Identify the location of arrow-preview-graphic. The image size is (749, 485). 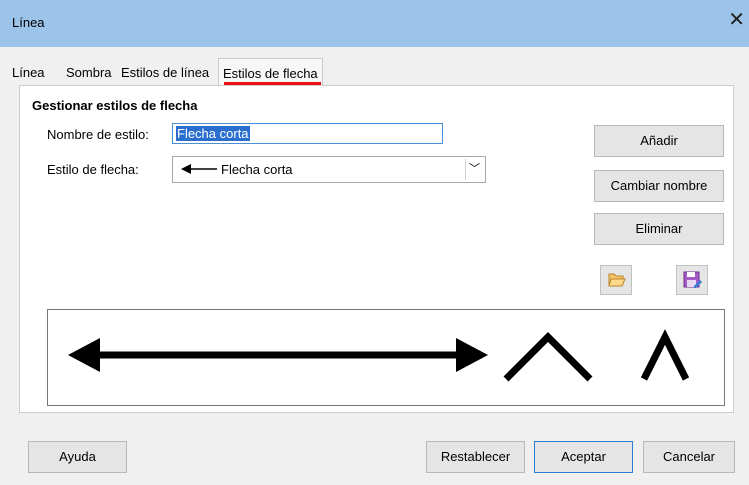
(379, 355).